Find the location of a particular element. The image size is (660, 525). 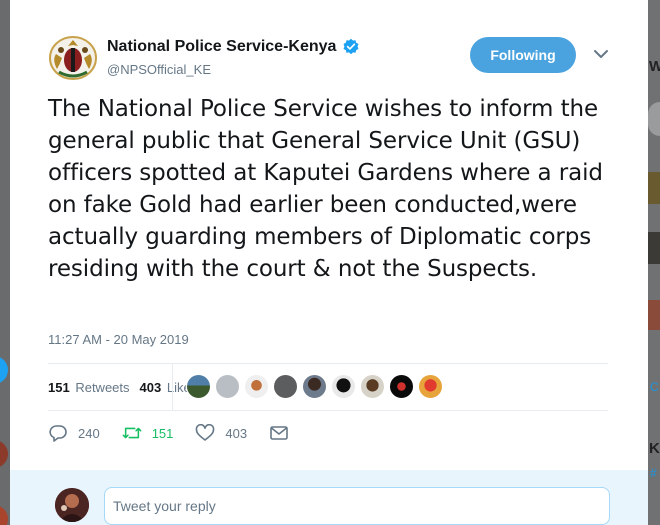

liker-avatars is located at coordinates (316, 386).